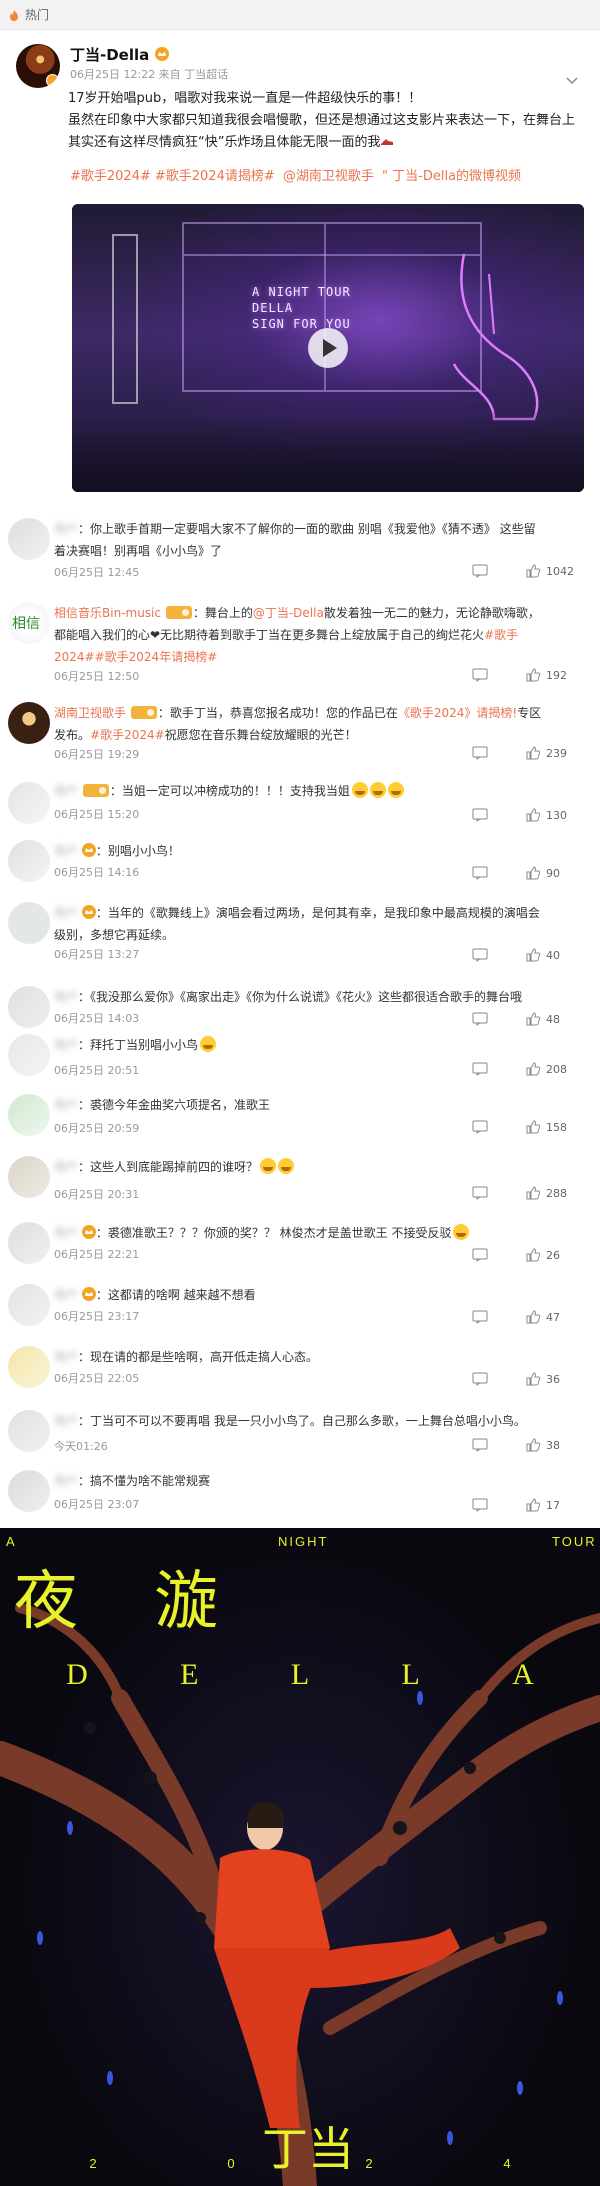 Image resolution: width=600 pixels, height=2186 pixels. I want to click on flame-icon, so click(14, 15).